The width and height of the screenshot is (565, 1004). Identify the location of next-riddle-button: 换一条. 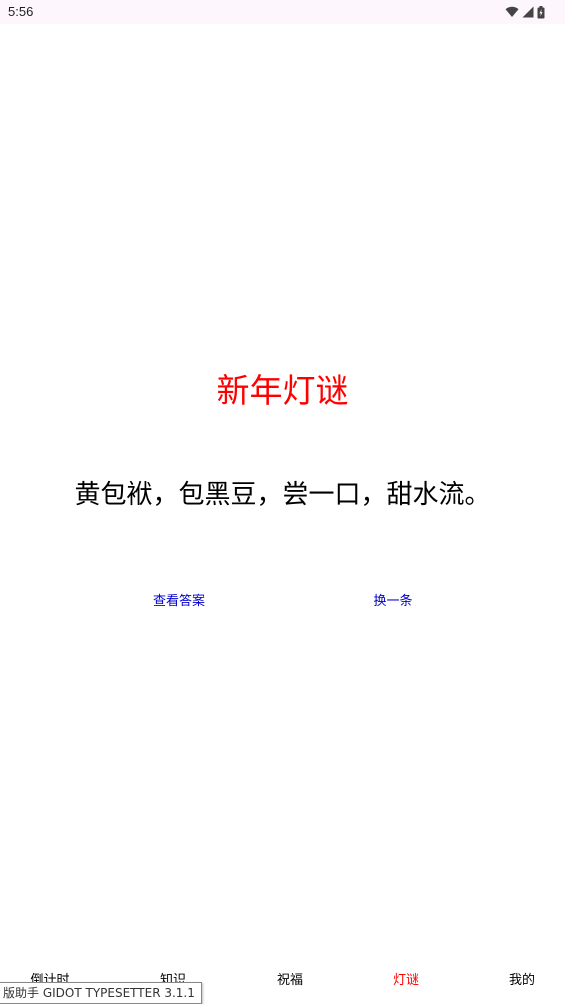
(393, 602).